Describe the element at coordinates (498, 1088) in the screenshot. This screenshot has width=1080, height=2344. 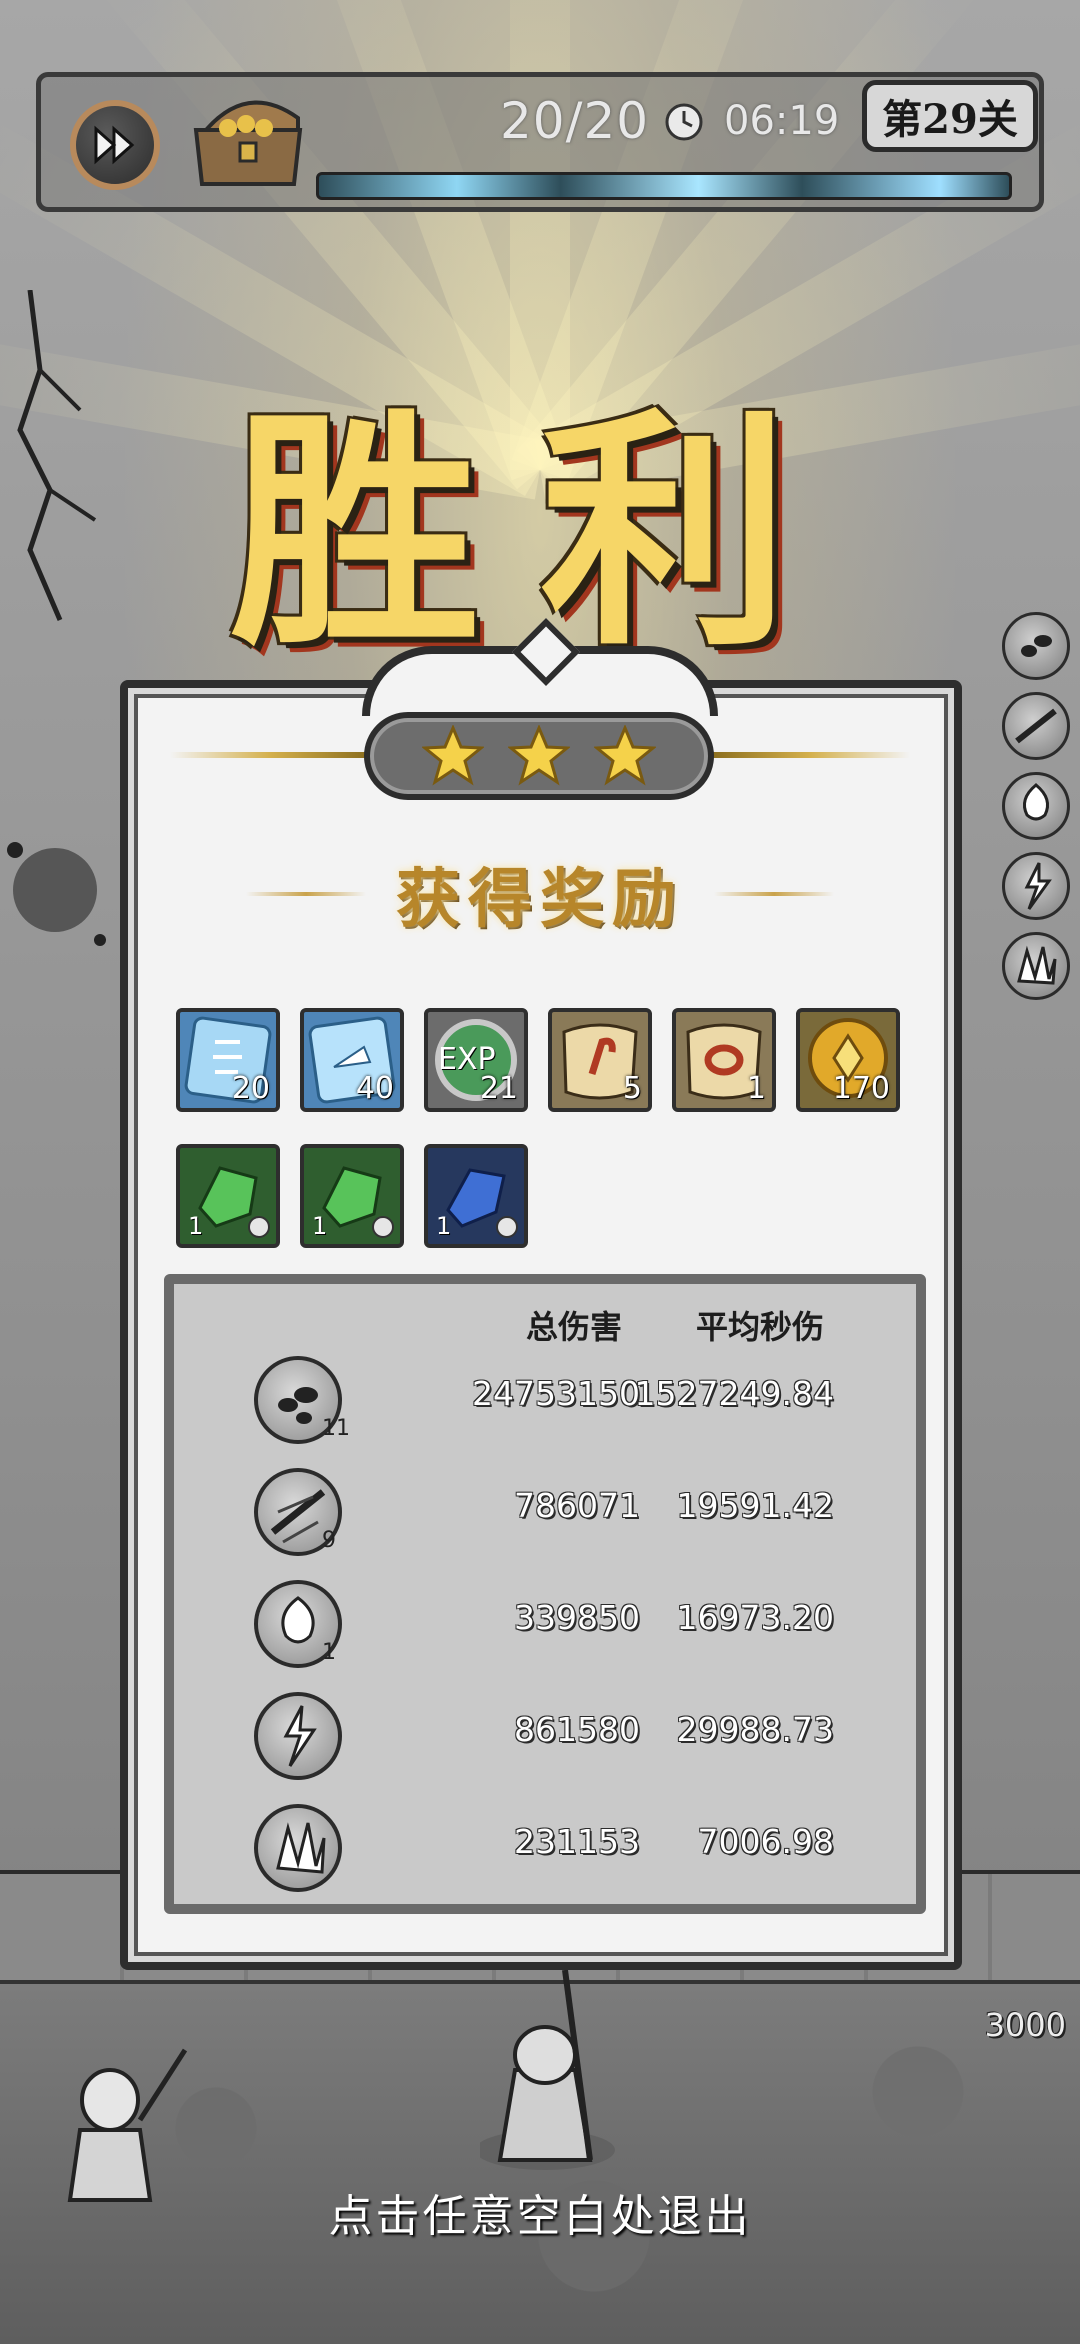
I see `reward-count: 21` at that location.